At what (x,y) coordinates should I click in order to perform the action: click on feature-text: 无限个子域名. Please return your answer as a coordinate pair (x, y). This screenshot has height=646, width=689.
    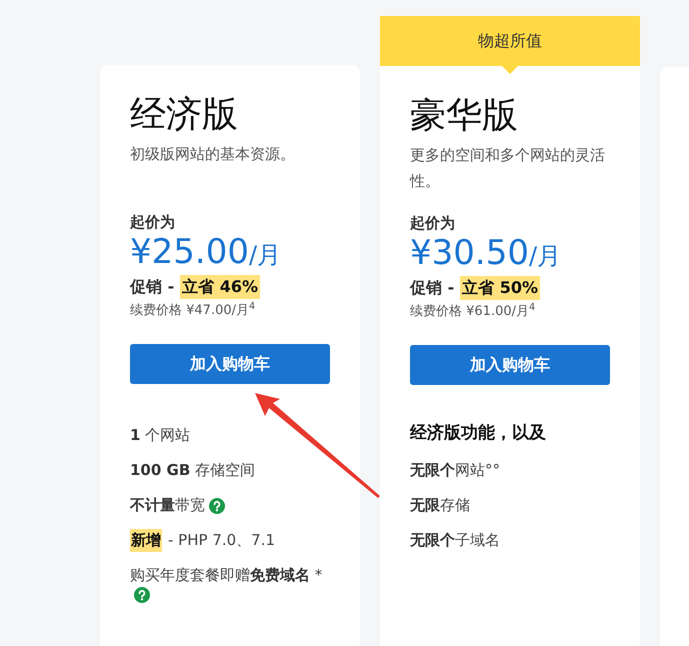
    Looking at the image, I should click on (455, 540).